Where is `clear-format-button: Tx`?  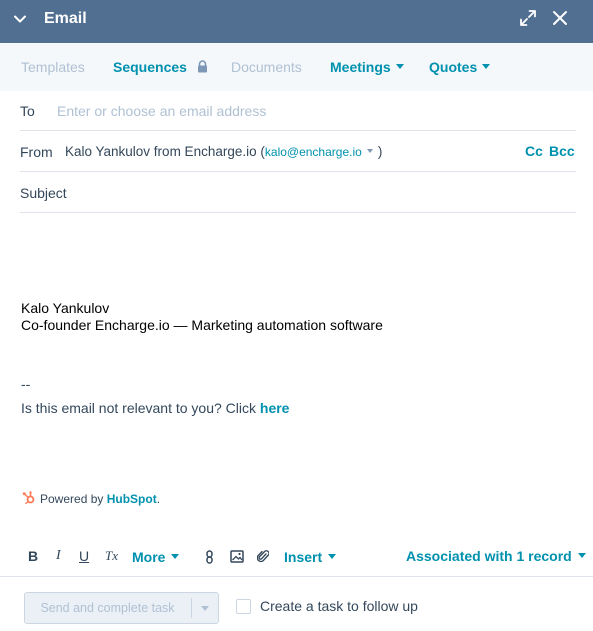
clear-format-button: Tx is located at coordinates (111, 556).